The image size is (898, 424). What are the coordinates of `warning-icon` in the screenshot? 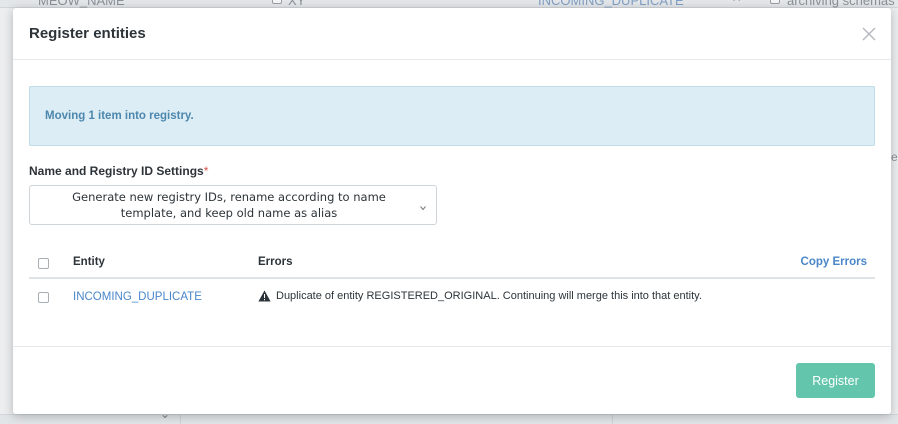 It's located at (264, 296).